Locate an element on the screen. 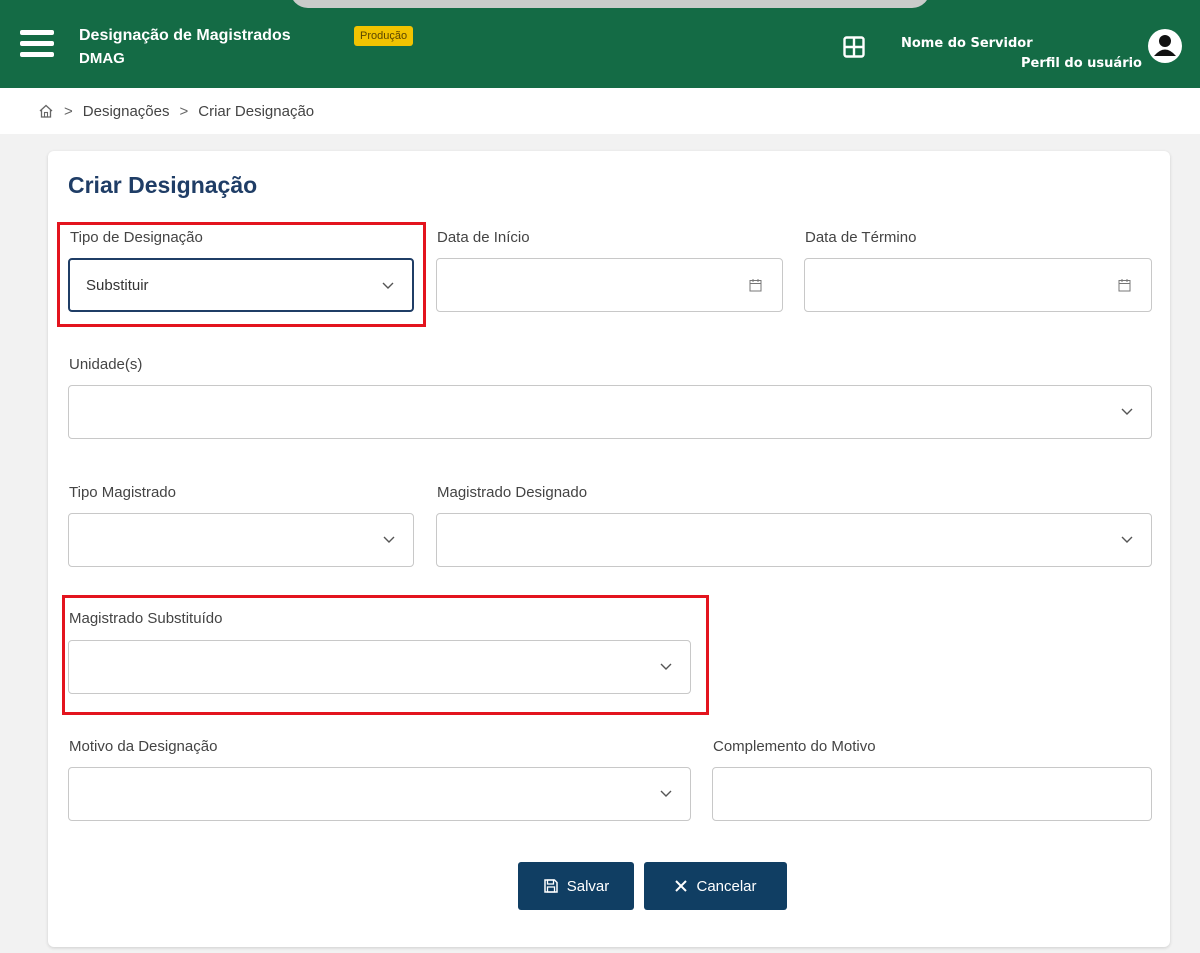 The width and height of the screenshot is (1200, 953). cancel-button-label: Cancelar is located at coordinates (726, 886).